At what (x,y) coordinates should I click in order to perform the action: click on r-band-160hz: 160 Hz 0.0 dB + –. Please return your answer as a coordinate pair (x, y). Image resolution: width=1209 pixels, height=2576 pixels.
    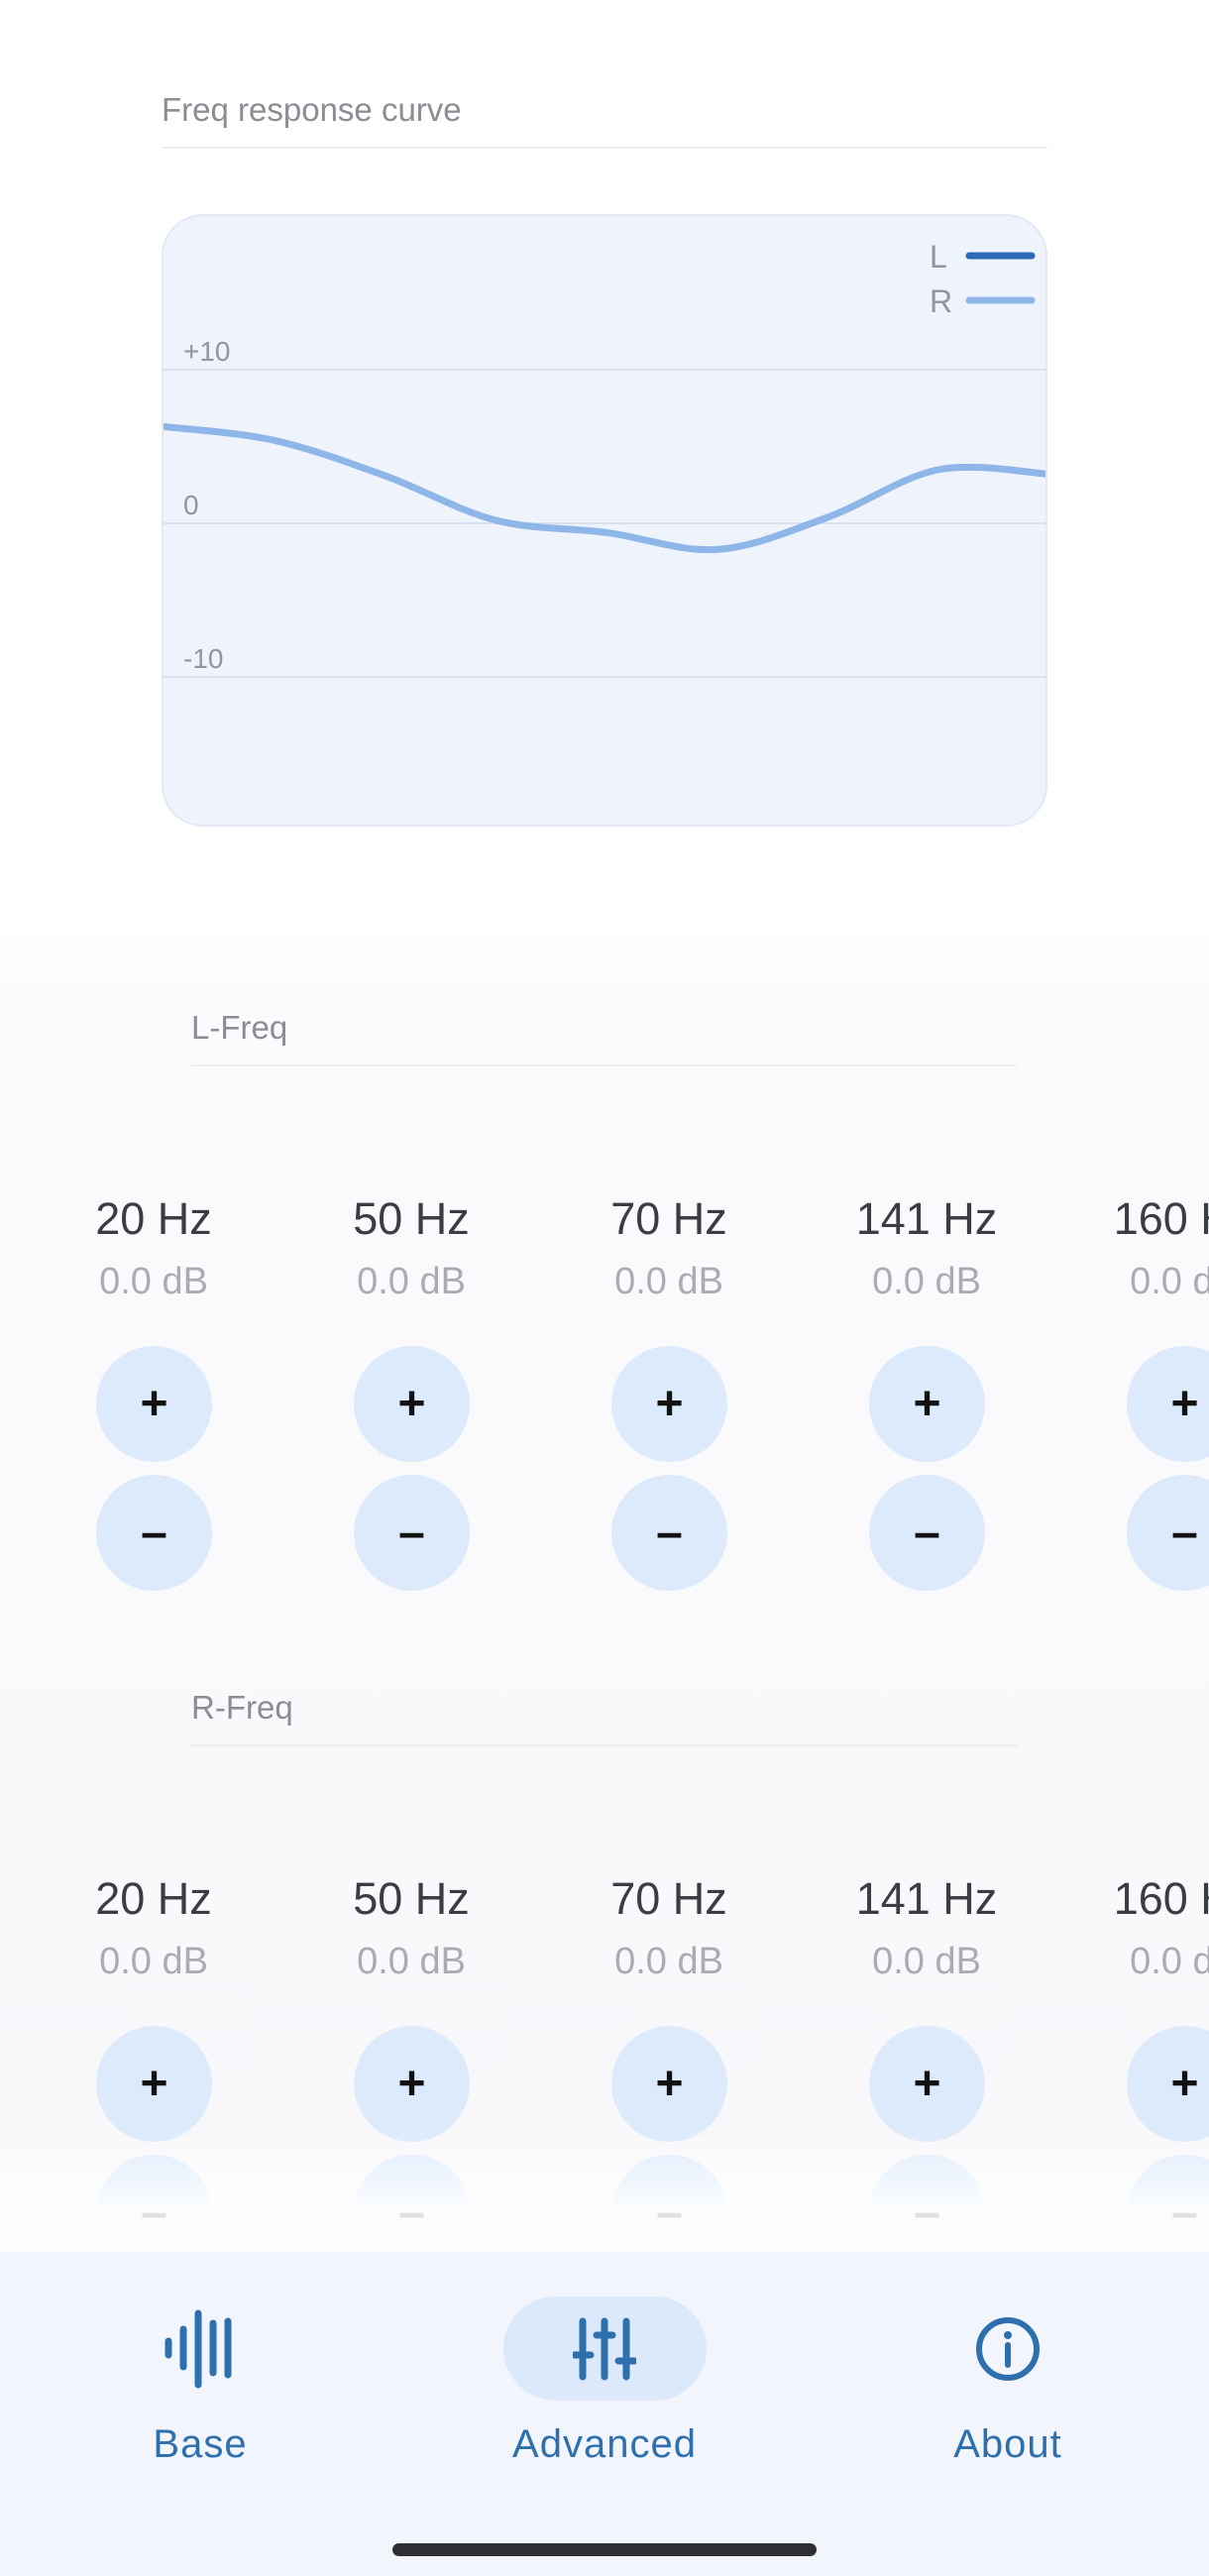
    Looking at the image, I should click on (1157, 2059).